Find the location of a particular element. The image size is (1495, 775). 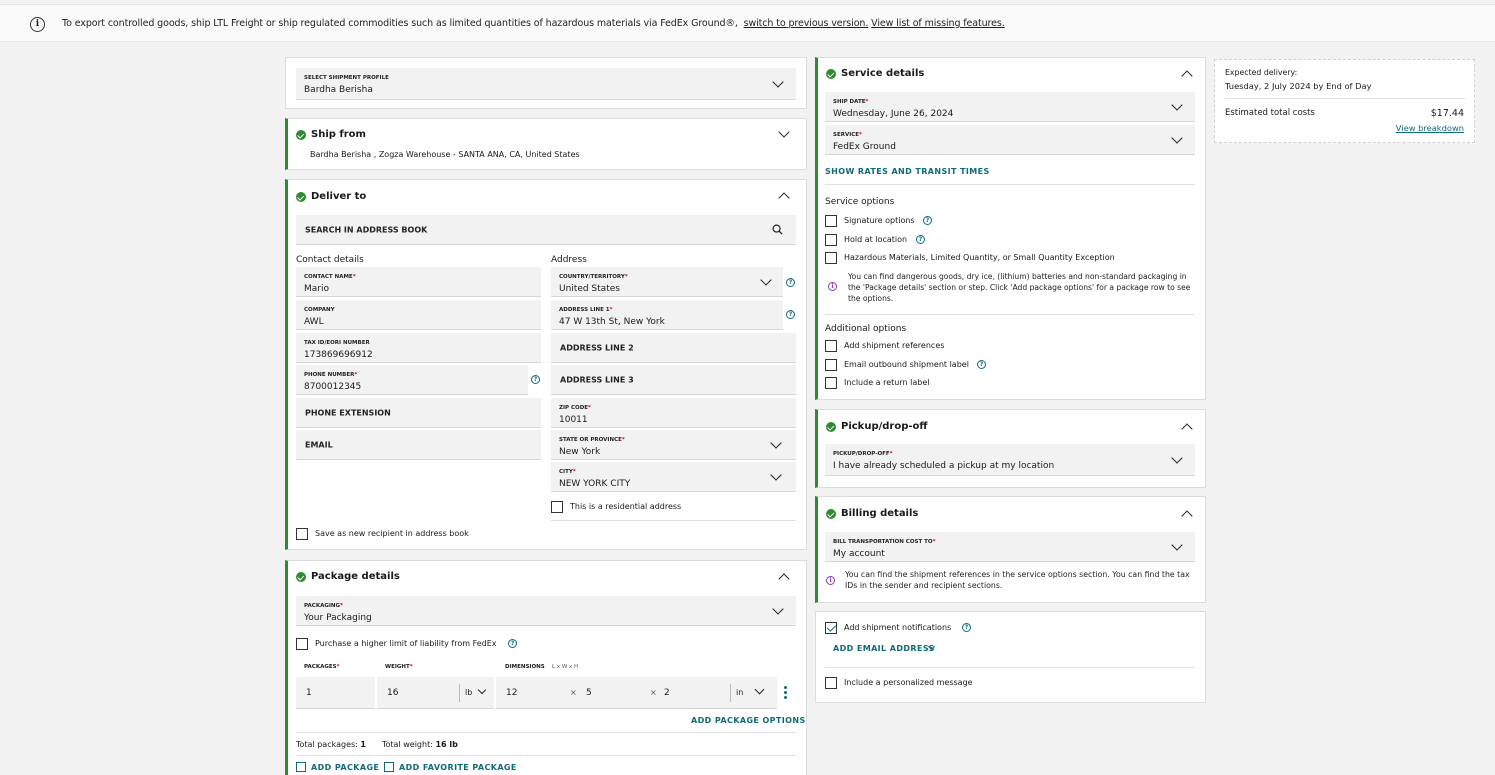

field-value: Bardha Berisha is located at coordinates (338, 90).